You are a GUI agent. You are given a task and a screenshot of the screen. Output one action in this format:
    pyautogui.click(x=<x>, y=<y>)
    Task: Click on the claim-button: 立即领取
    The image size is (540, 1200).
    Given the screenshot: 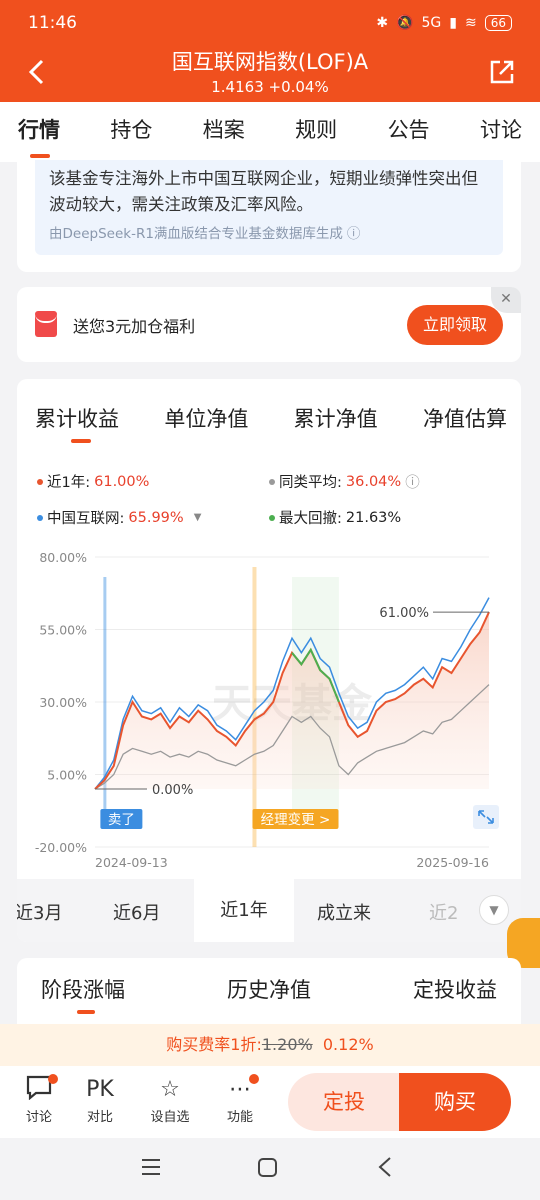 What is the action you would take?
    pyautogui.click(x=455, y=325)
    